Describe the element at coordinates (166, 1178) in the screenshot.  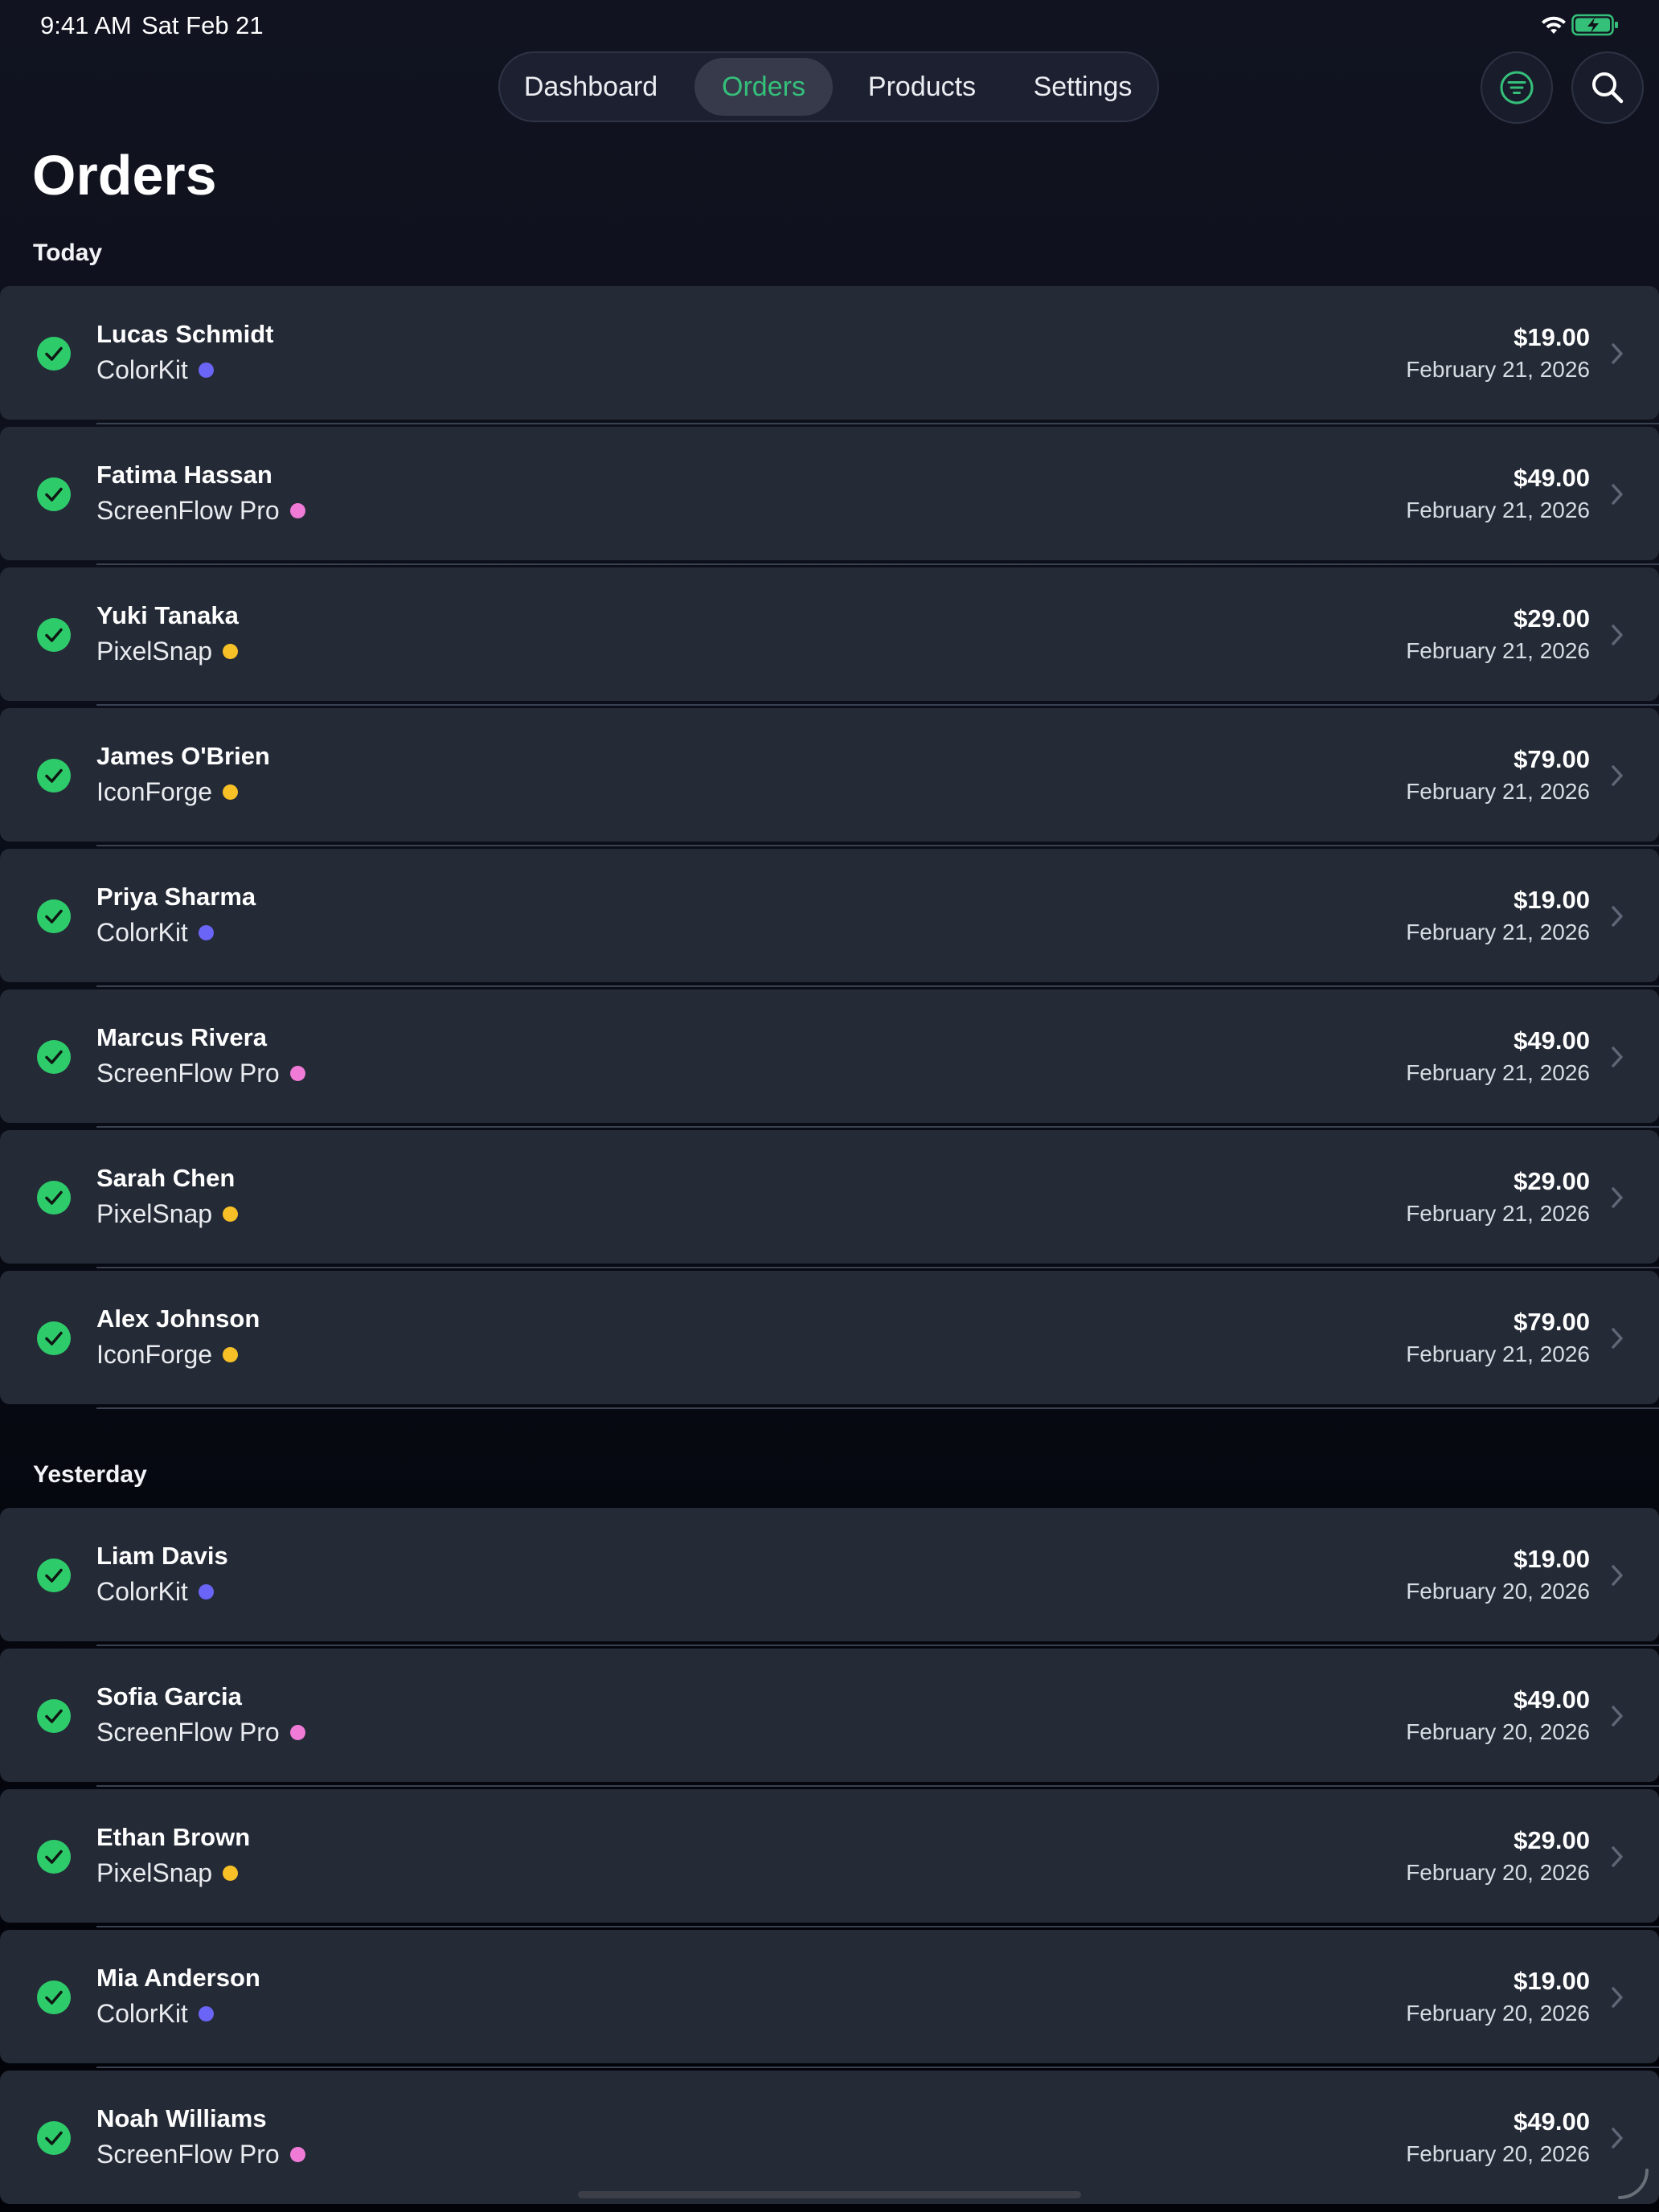
I see `customer-name: Sarah Chen` at that location.